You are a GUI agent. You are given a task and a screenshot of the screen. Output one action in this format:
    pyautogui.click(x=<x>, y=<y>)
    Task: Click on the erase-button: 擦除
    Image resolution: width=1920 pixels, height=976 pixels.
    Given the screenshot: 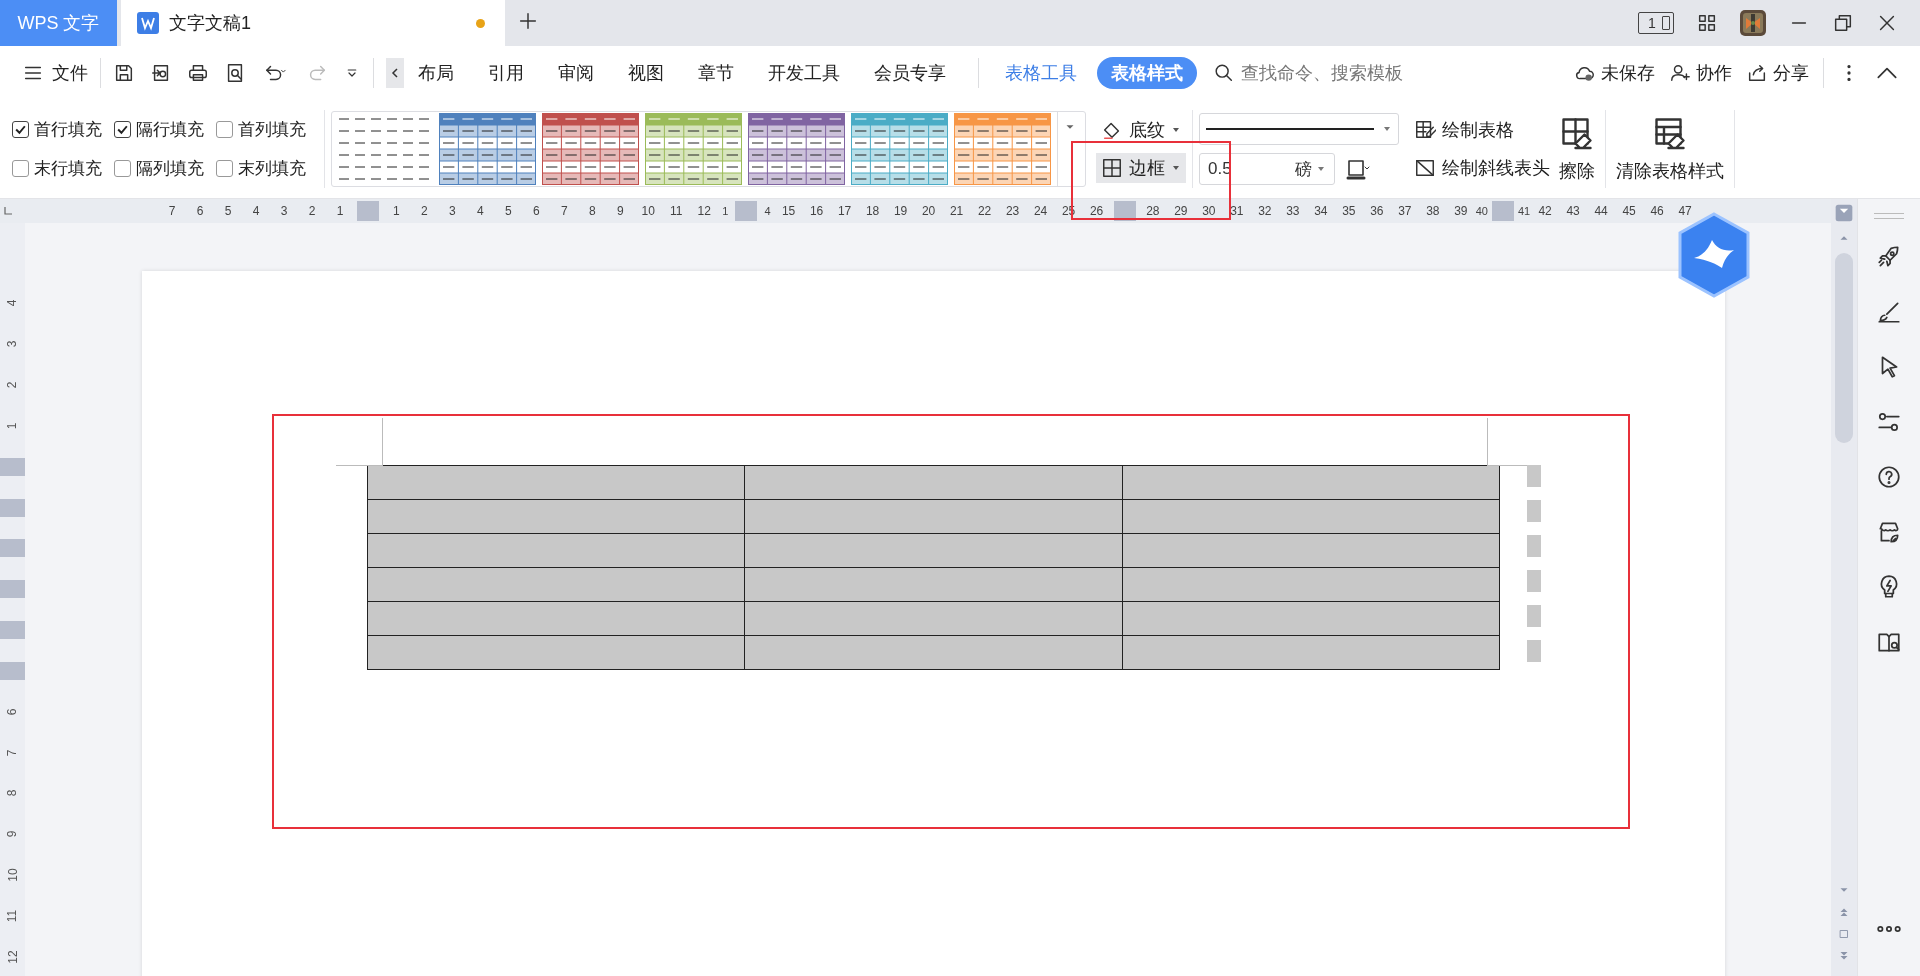 What is the action you would take?
    pyautogui.click(x=1577, y=149)
    